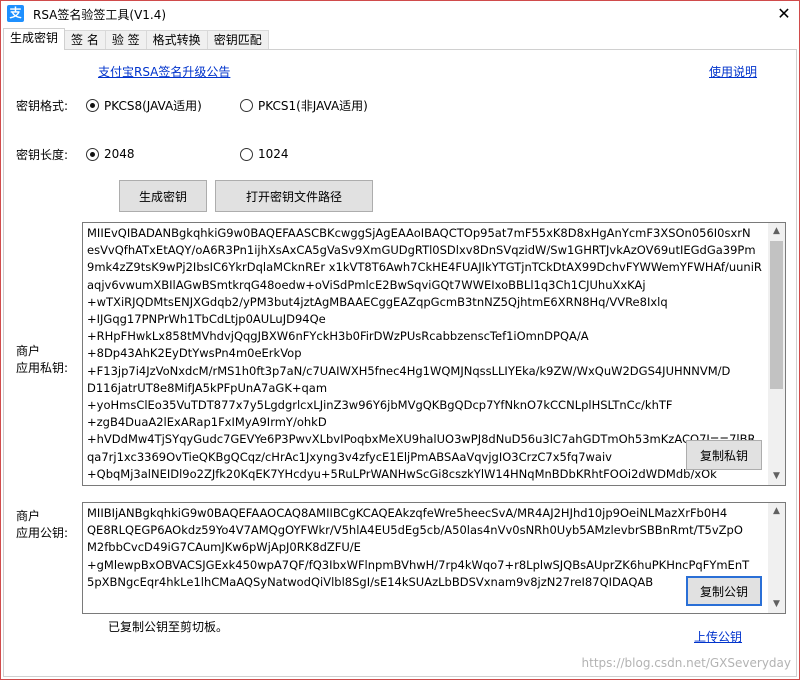 Image resolution: width=800 pixels, height=680 pixels. What do you see at coordinates (28, 516) in the screenshot?
I see `public-key-label-line1: 商户` at bounding box center [28, 516].